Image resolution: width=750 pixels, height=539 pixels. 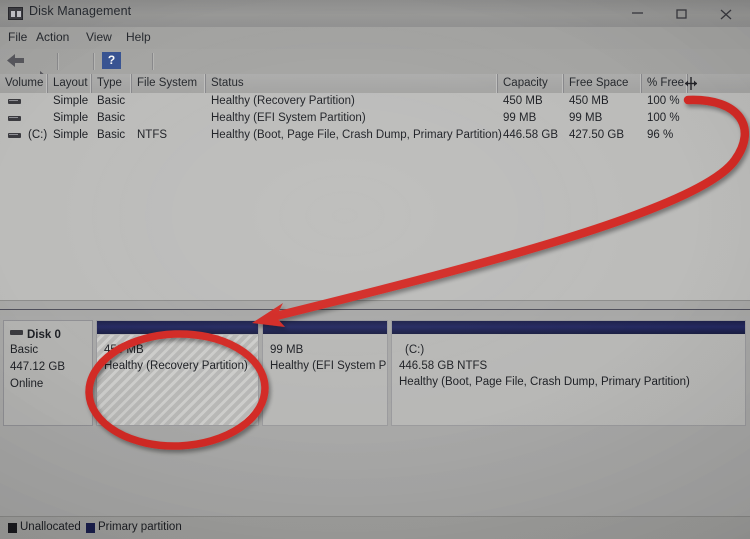 I want to click on cell-status: Healthy (Recovery Partition), so click(x=283, y=101).